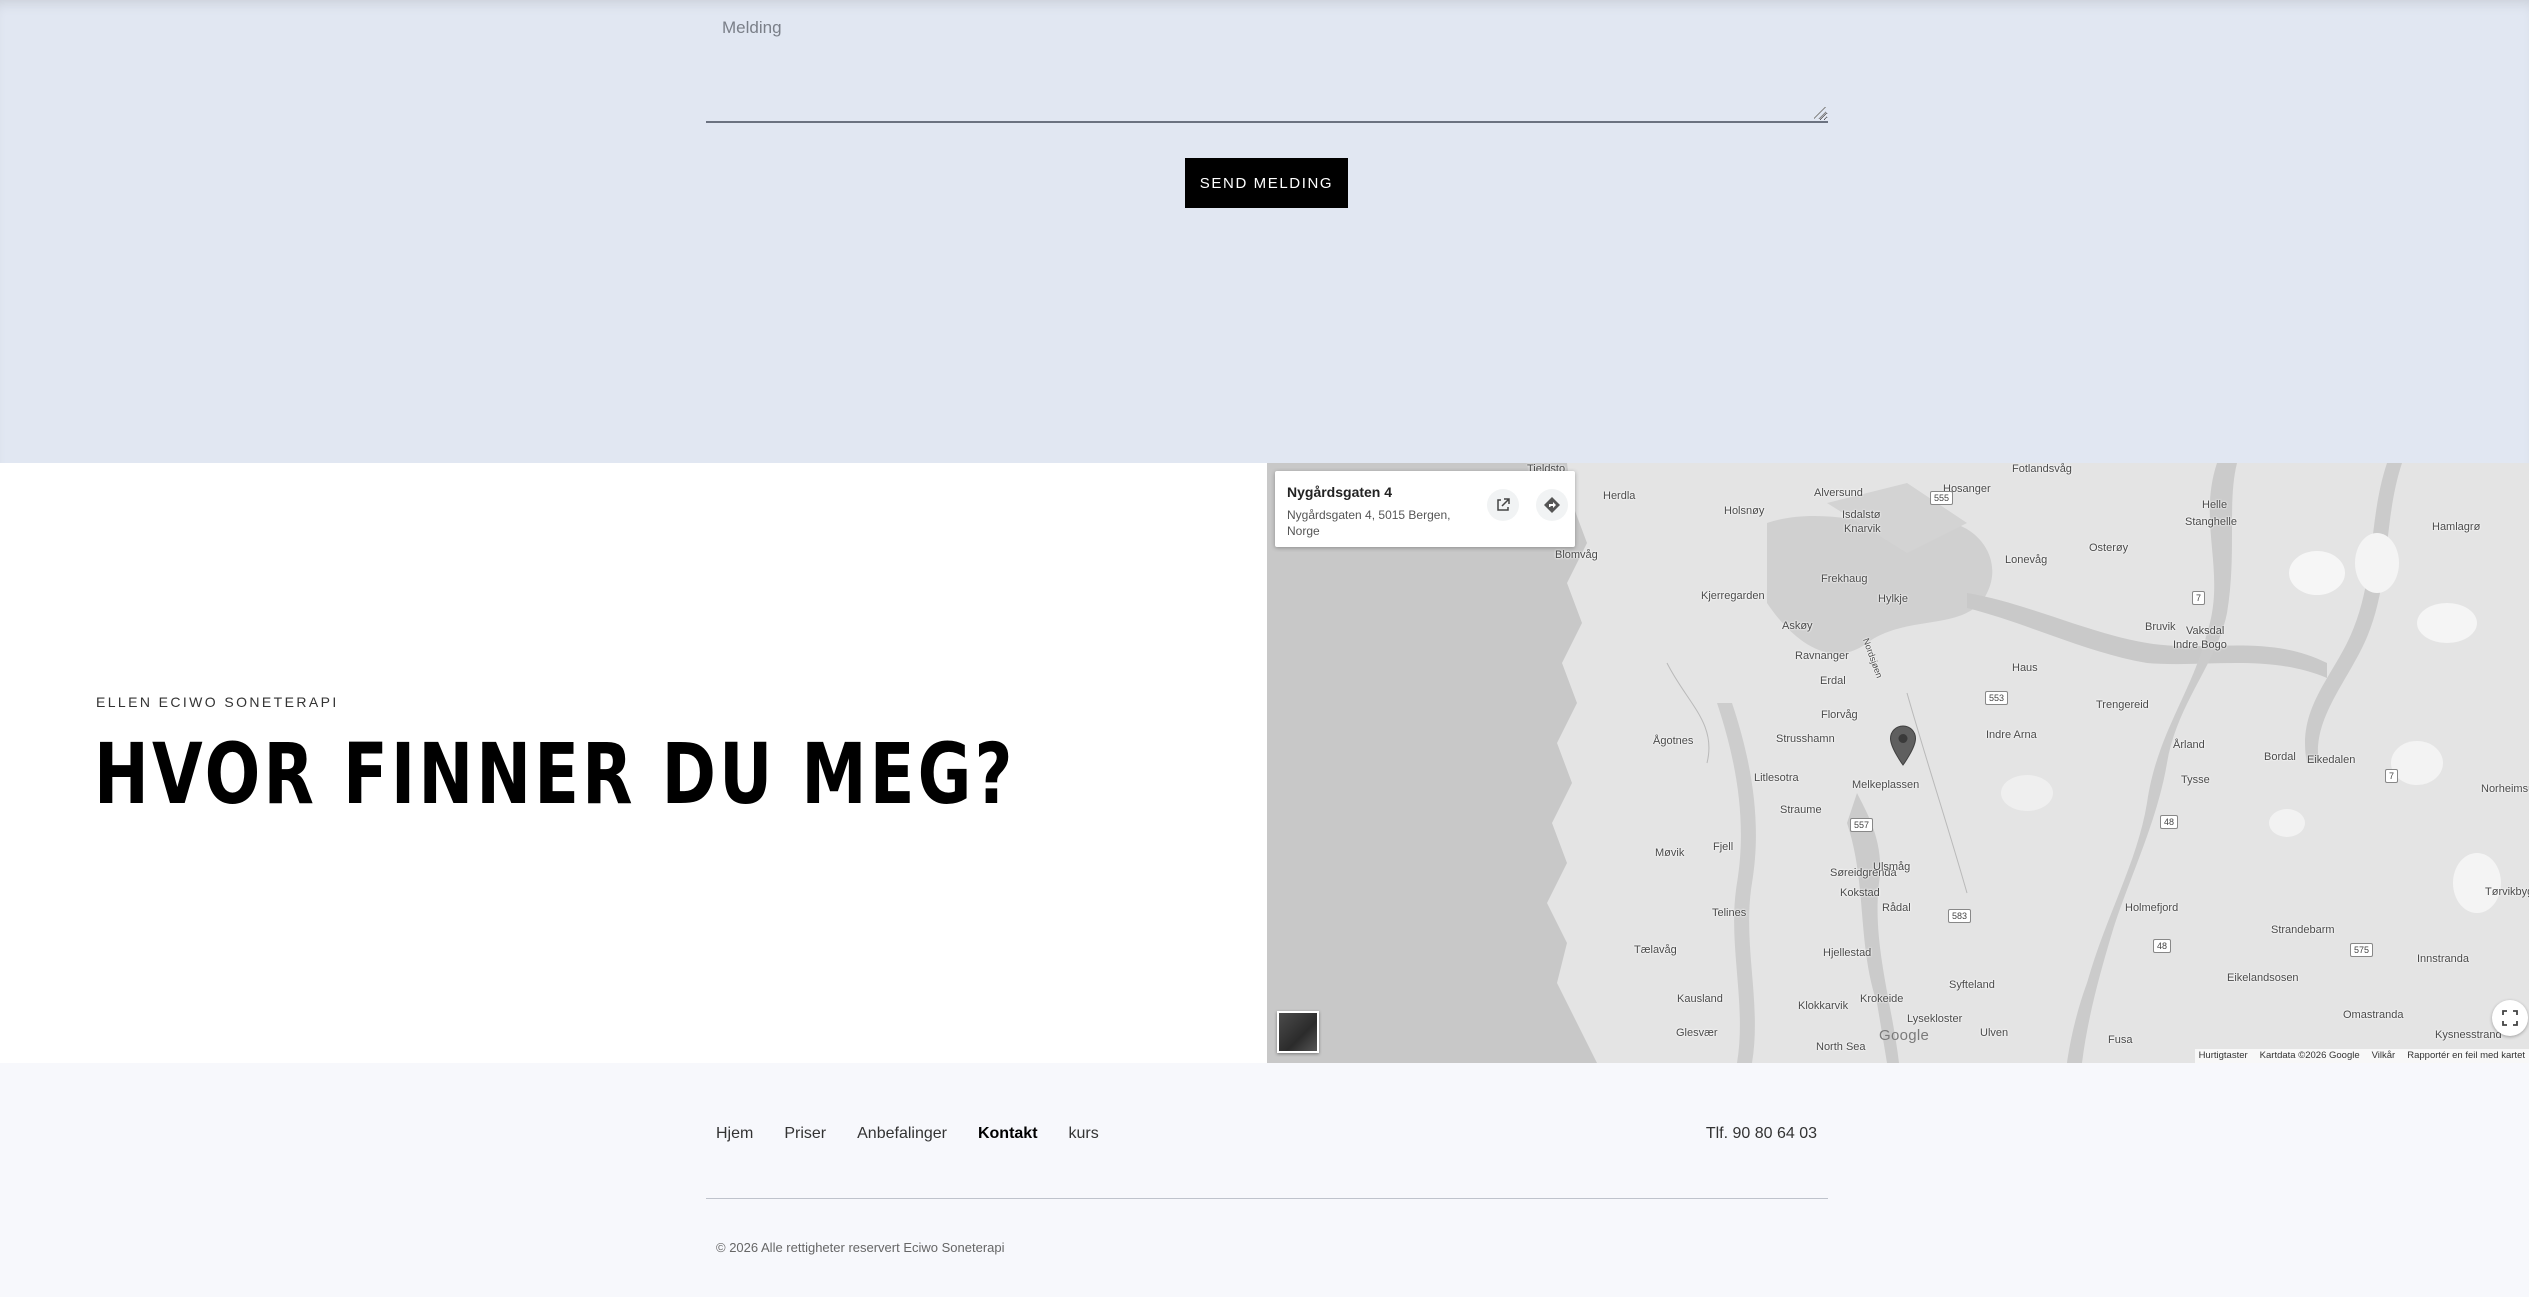 The image size is (2529, 1297). What do you see at coordinates (2195, 780) in the screenshot?
I see `map-place-label: Tysse` at bounding box center [2195, 780].